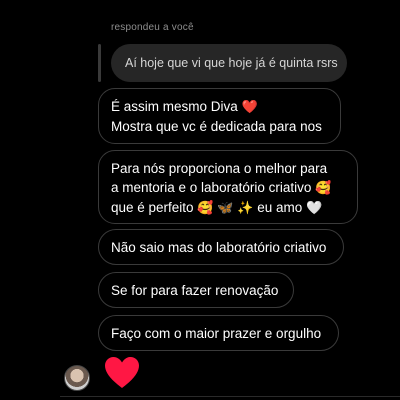 This screenshot has width=400, height=400. Describe the element at coordinates (152, 27) in the screenshot. I see `reply-label: respondeu a você` at that location.